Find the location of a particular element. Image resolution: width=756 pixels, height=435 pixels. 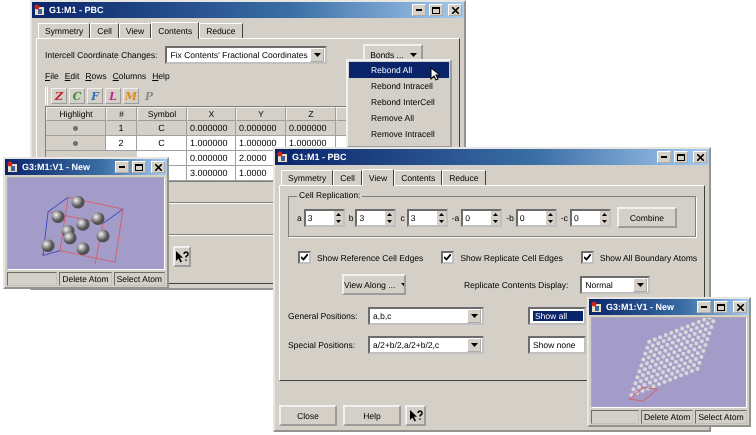

field-label: General Positions: is located at coordinates (323, 316).